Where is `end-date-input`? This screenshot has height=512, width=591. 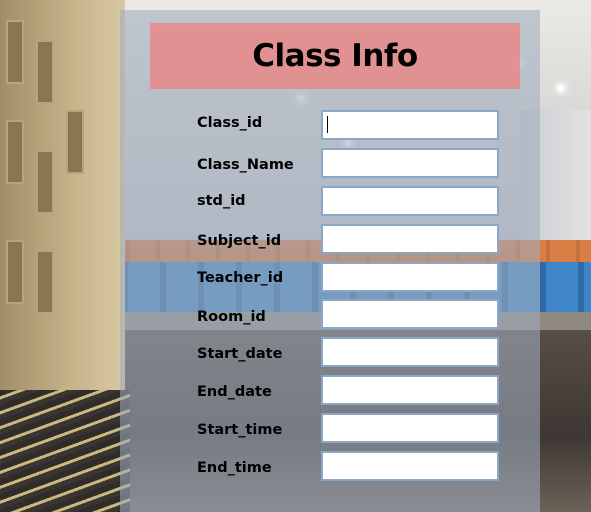 end-date-input is located at coordinates (410, 390).